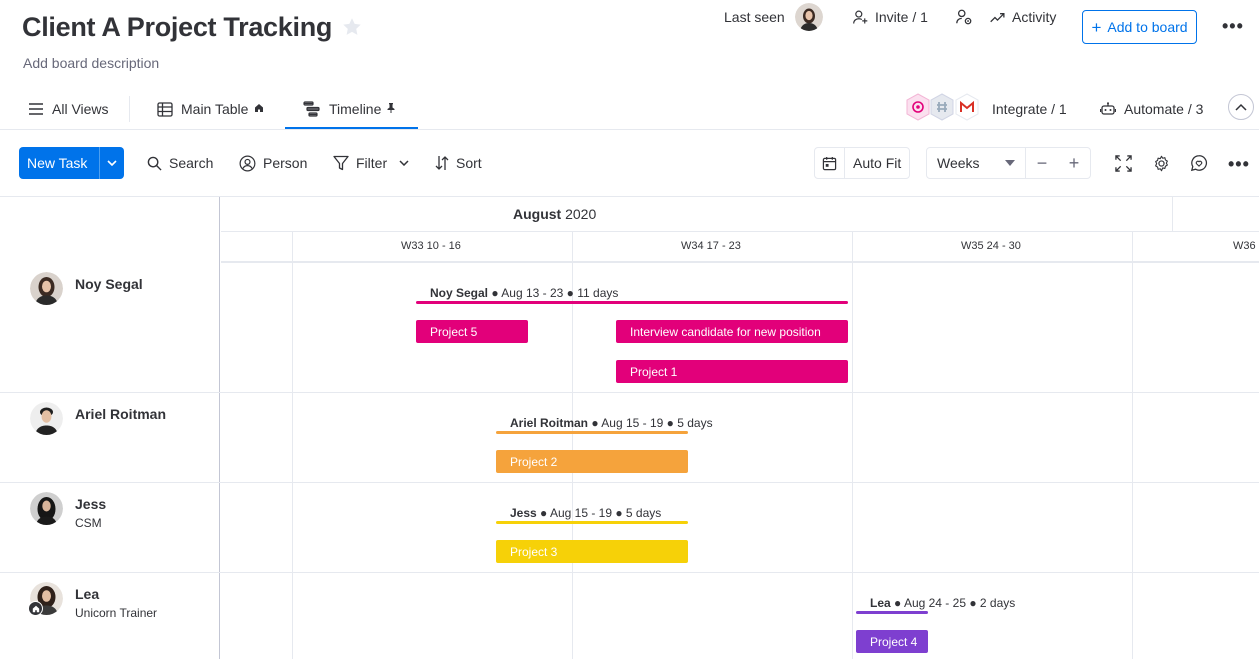 Image resolution: width=1259 pixels, height=659 pixels. I want to click on zoom-out-button: −, so click(1042, 163).